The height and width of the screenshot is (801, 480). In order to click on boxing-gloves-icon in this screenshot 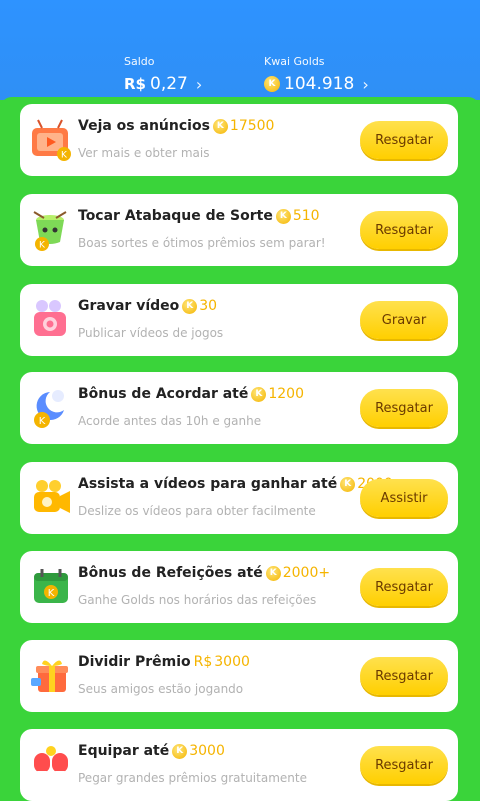, I will do `click(51, 764)`.